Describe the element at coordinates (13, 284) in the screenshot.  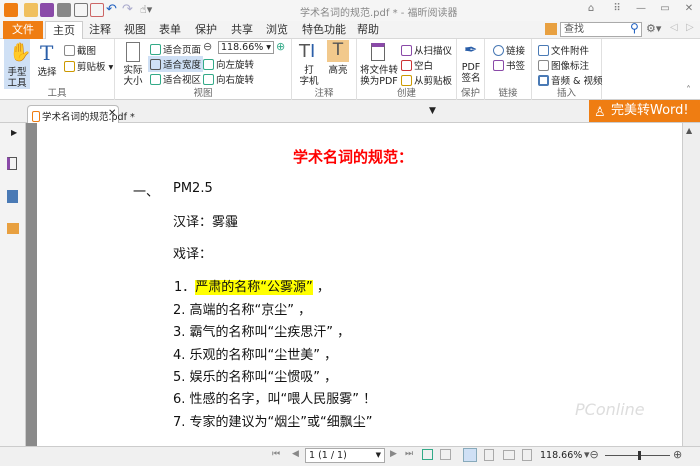
I see `navigation-sidebar: ▶` at that location.